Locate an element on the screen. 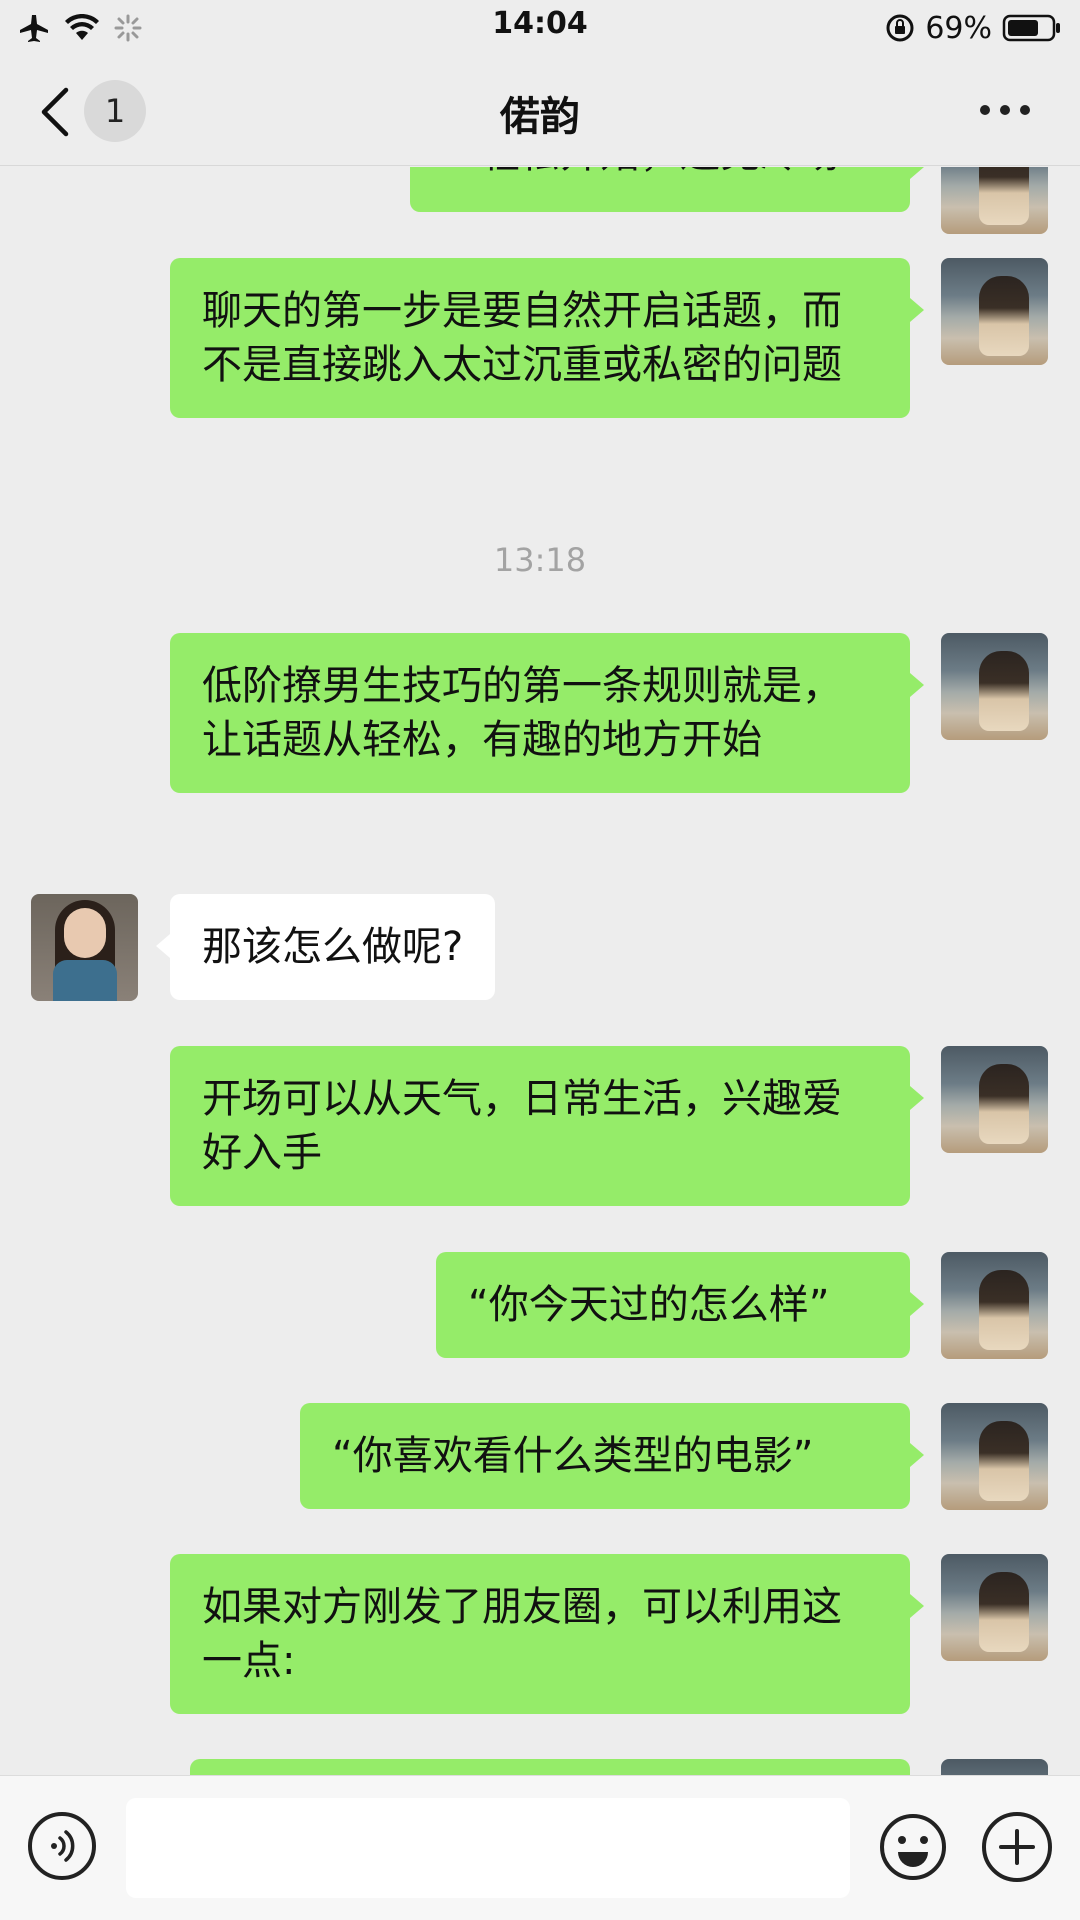 The image size is (1080, 1920). avatar-face is located at coordinates (85, 933).